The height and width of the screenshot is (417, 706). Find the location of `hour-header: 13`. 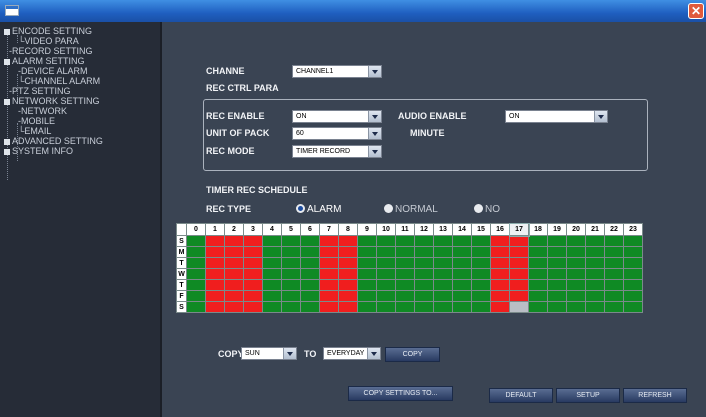

hour-header: 13 is located at coordinates (443, 229).